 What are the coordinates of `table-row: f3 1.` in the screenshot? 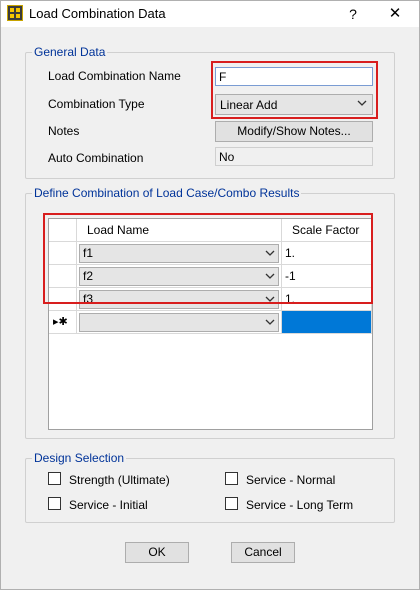 It's located at (210, 299).